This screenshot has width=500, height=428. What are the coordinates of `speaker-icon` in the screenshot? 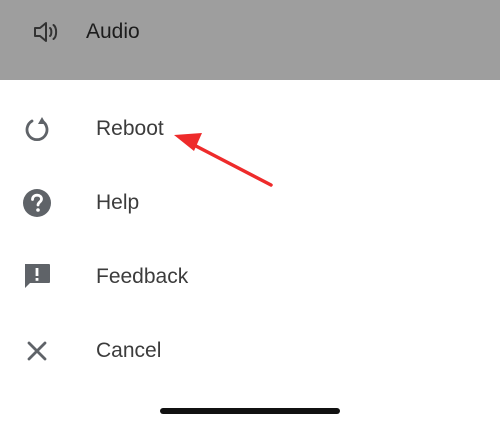 It's located at (46, 32).